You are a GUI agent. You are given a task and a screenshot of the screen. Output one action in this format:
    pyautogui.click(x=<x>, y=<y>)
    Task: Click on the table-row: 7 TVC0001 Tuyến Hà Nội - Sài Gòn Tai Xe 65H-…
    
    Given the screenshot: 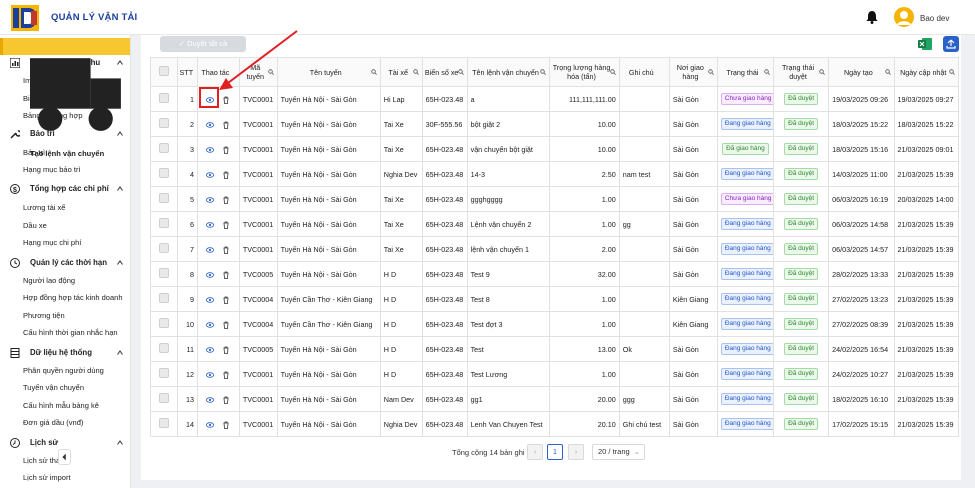 What is the action you would take?
    pyautogui.click(x=555, y=249)
    